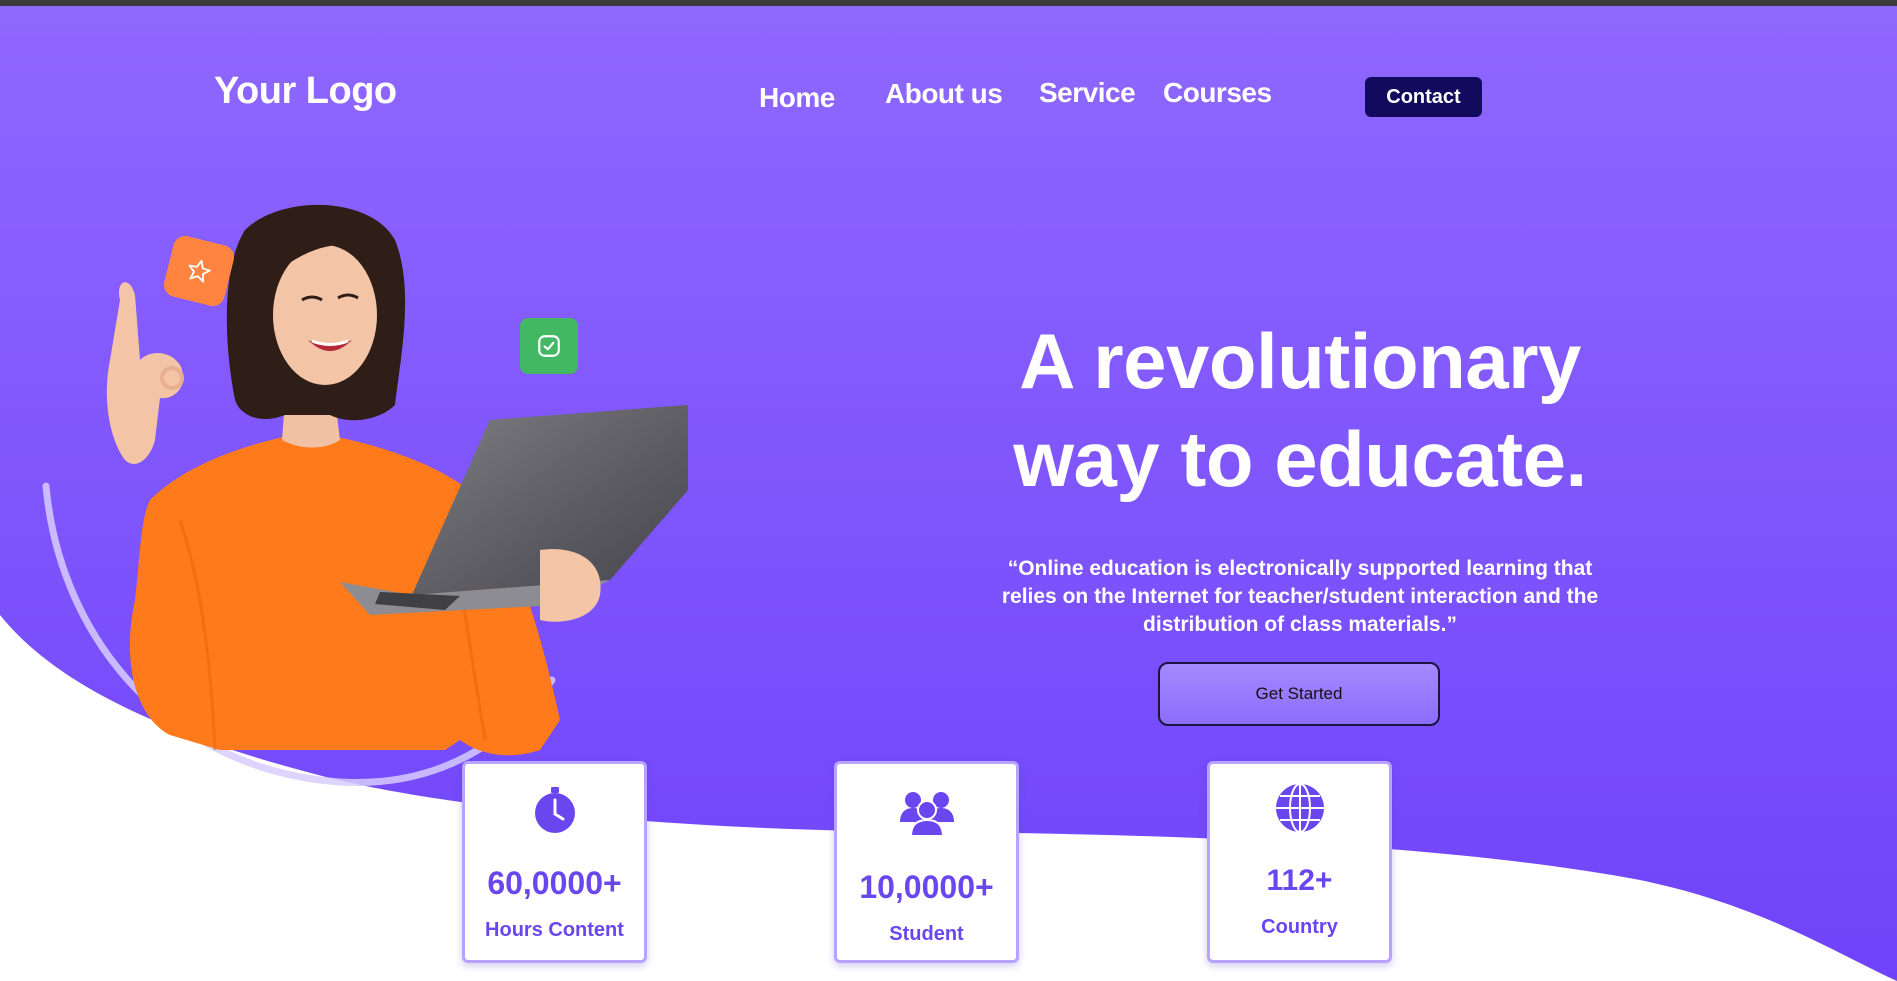 The height and width of the screenshot is (981, 1897). Describe the element at coordinates (1299, 808) in the screenshot. I see `globe-icon` at that location.